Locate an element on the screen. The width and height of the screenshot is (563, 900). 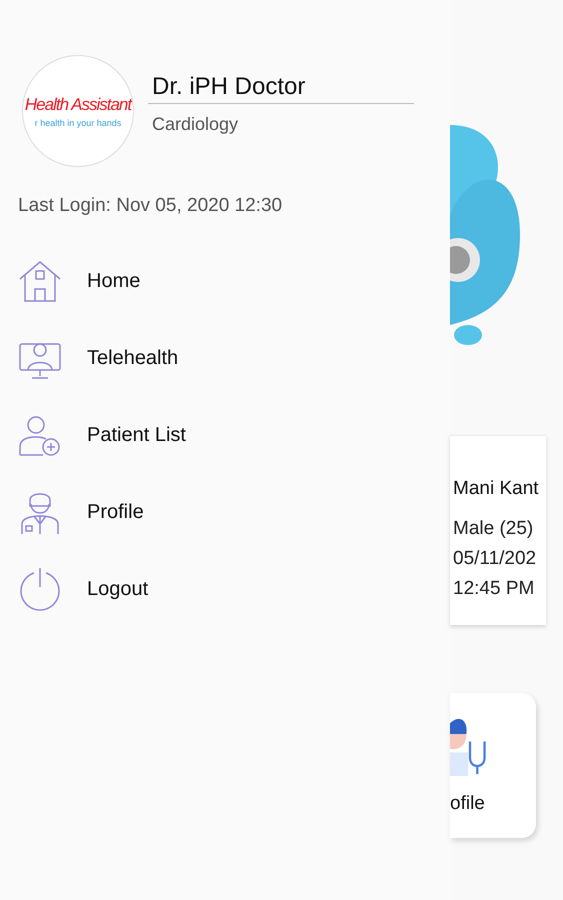
appointment-time: 12:45 PM is located at coordinates (494, 589).